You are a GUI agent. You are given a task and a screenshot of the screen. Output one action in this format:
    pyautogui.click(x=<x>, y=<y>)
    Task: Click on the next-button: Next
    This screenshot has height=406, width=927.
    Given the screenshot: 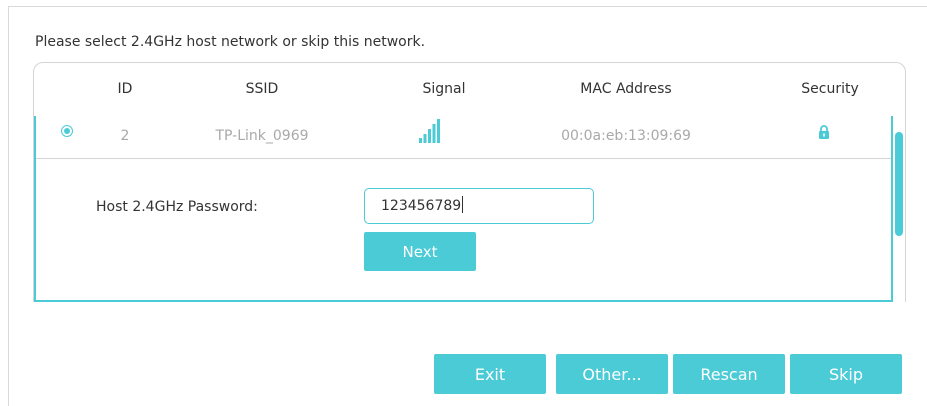 What is the action you would take?
    pyautogui.click(x=420, y=251)
    